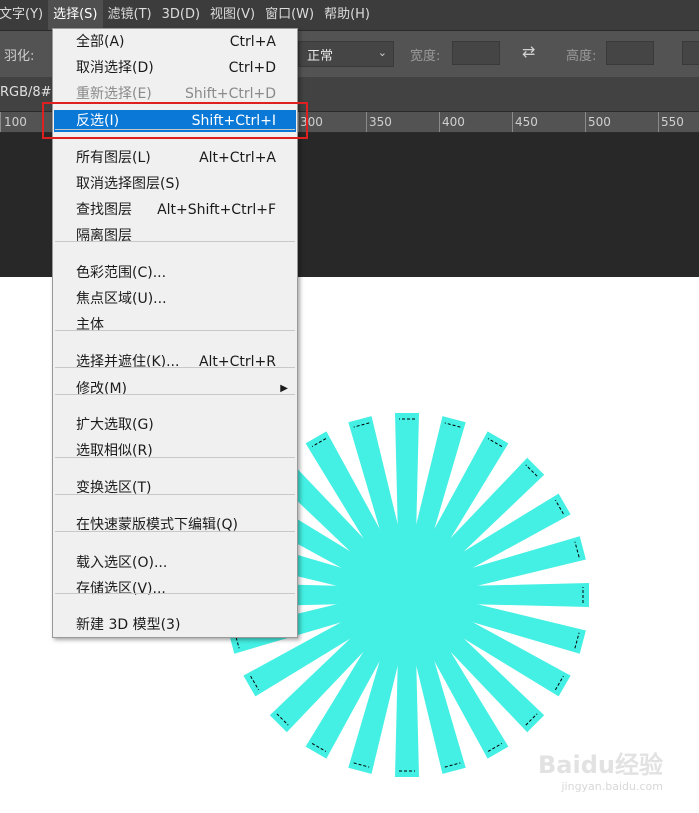 The image size is (699, 813). What do you see at coordinates (581, 56) in the screenshot?
I see `height-label: 高度:` at bounding box center [581, 56].